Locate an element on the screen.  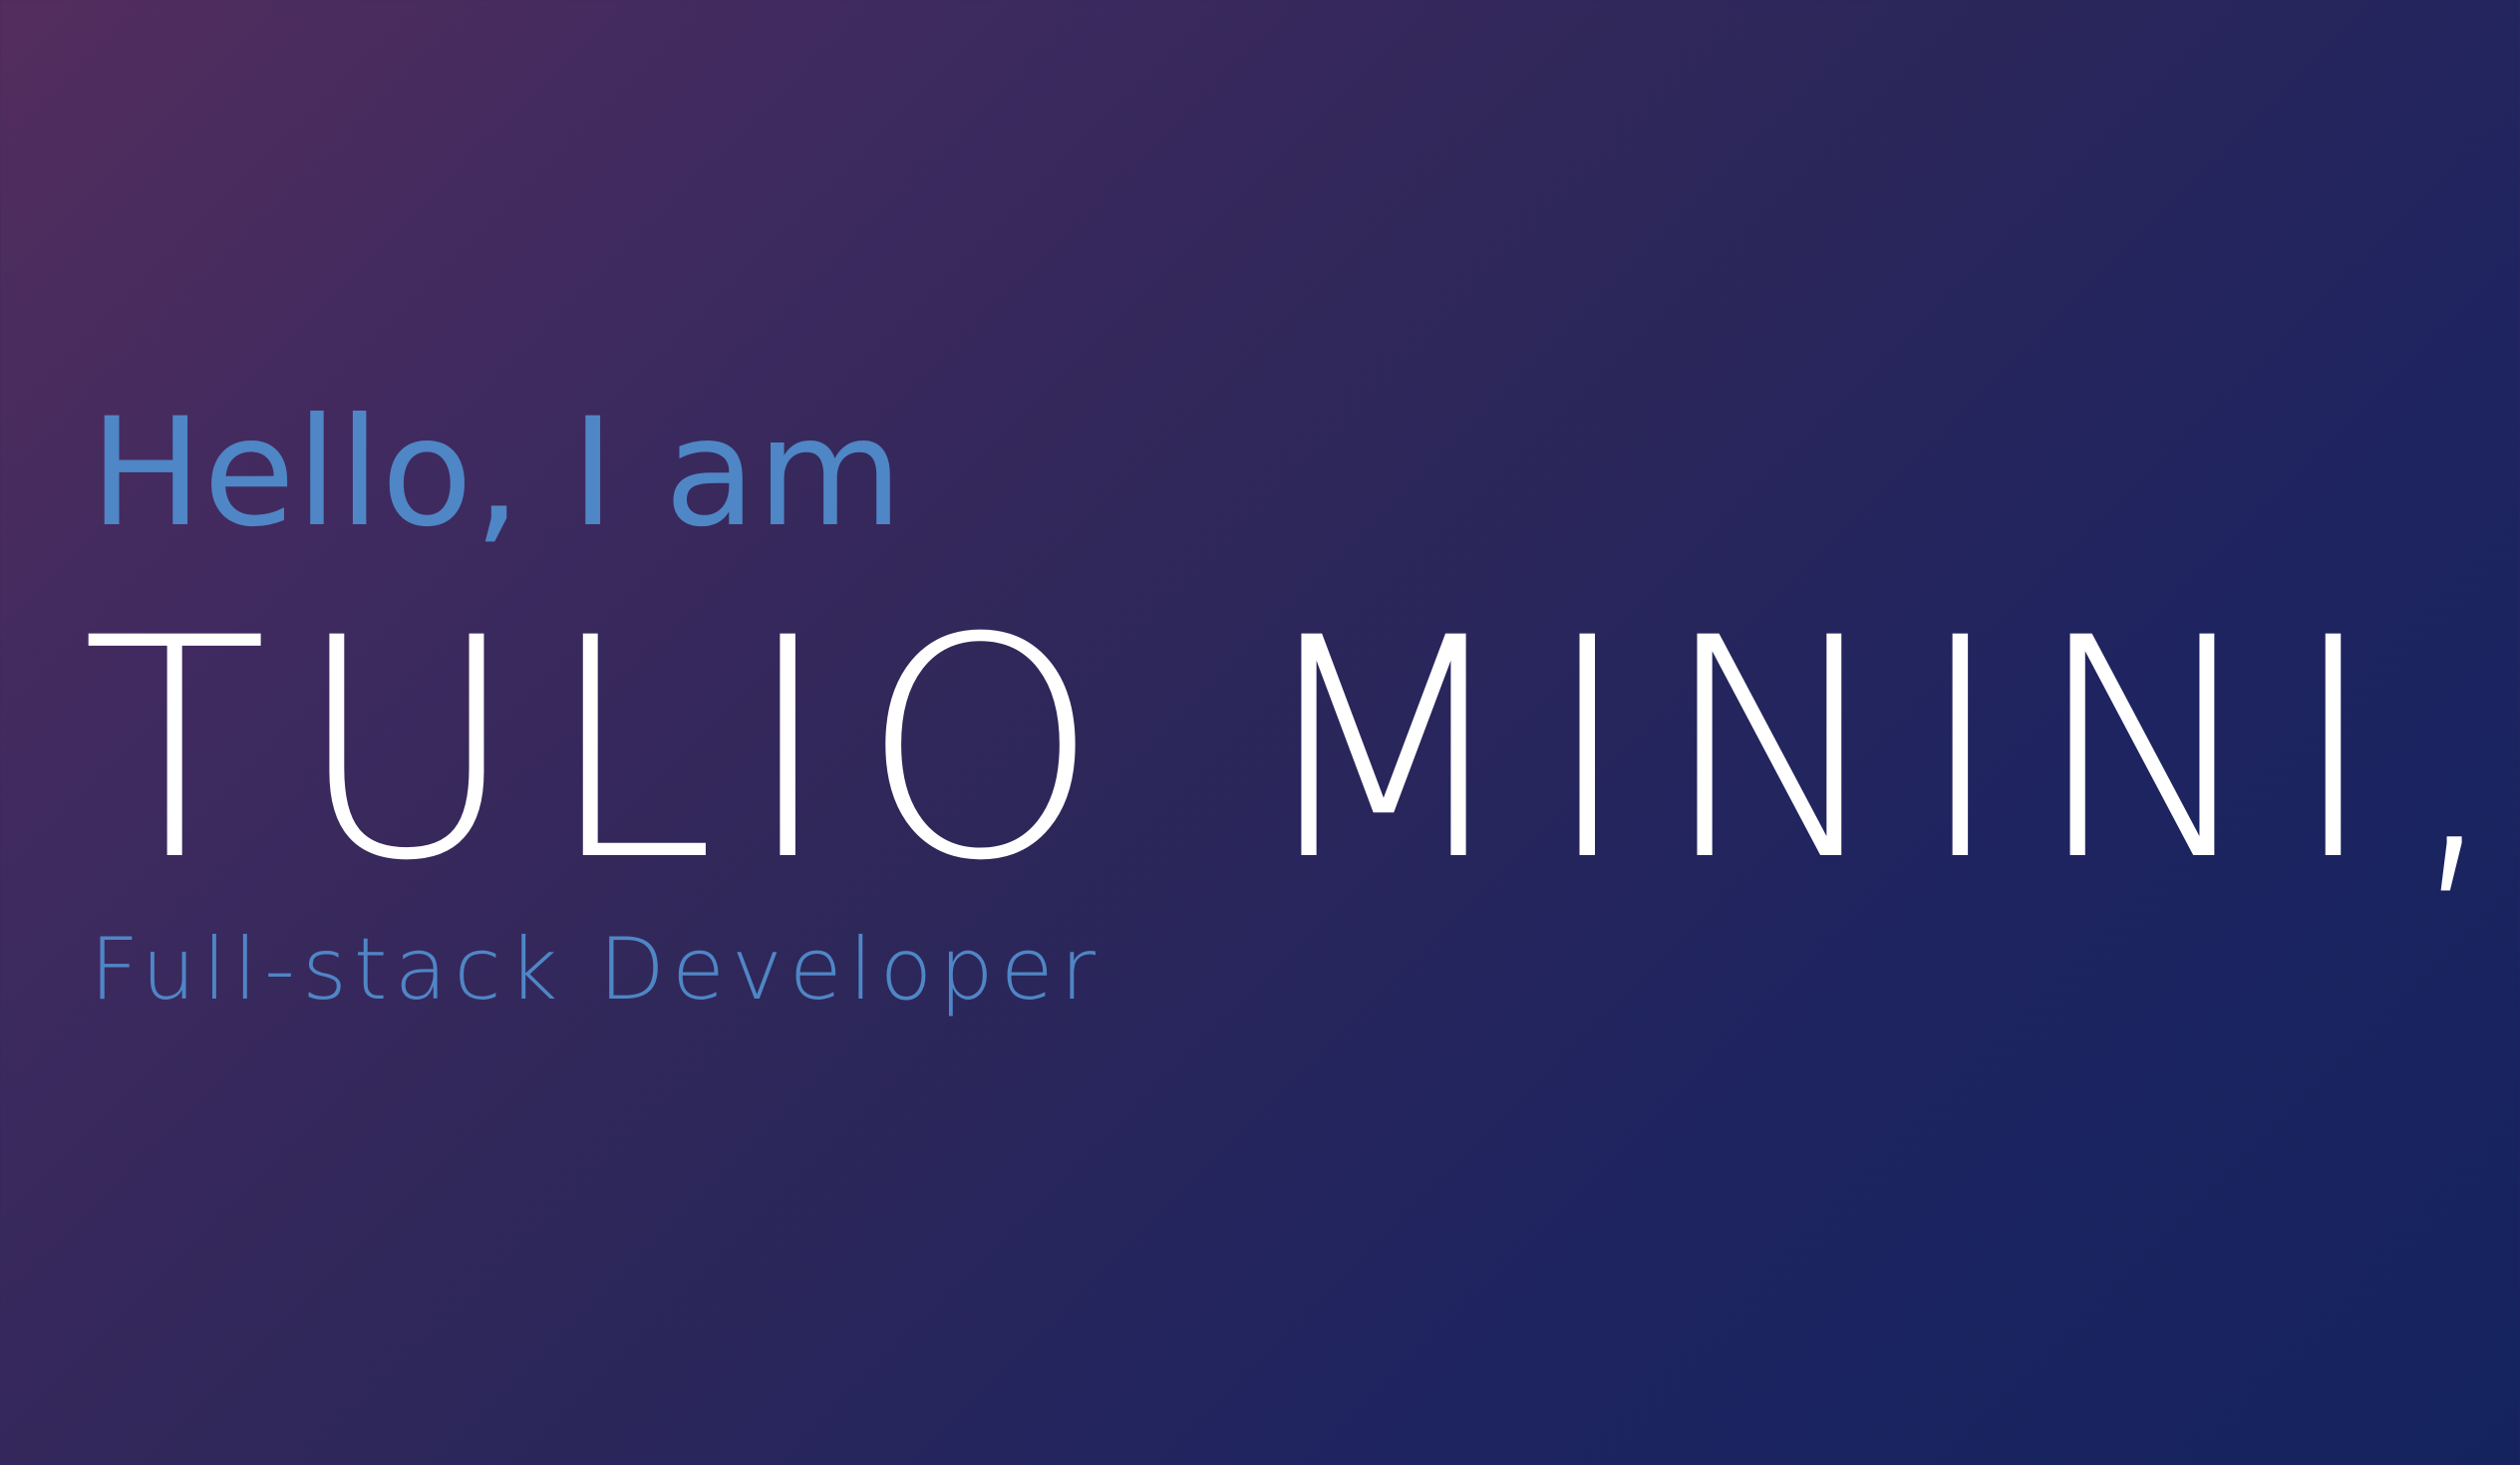
greeting-text: Hello, I am is located at coordinates (497, 474).